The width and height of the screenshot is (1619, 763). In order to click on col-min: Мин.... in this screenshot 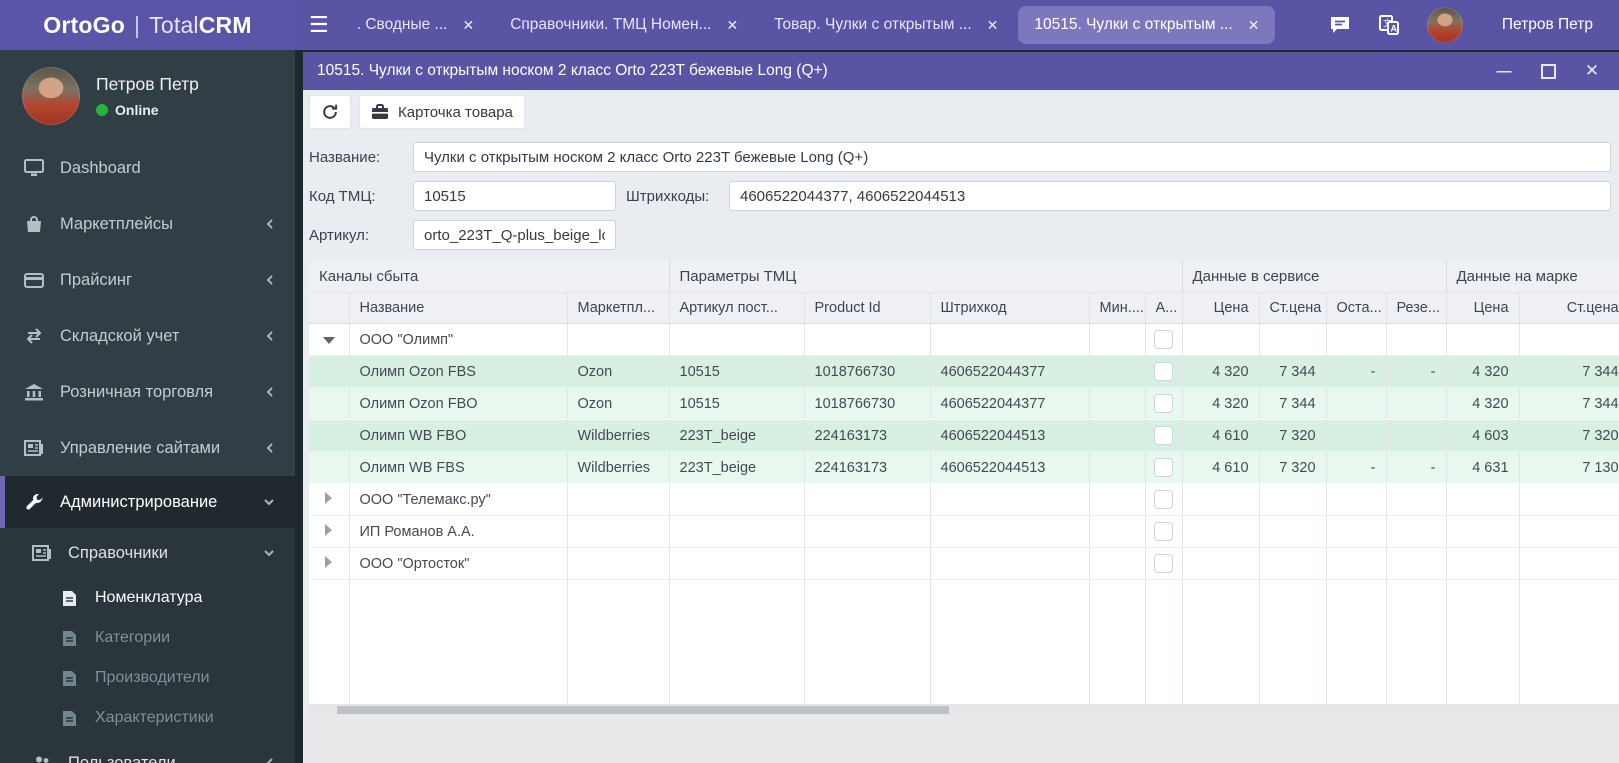, I will do `click(1117, 308)`.